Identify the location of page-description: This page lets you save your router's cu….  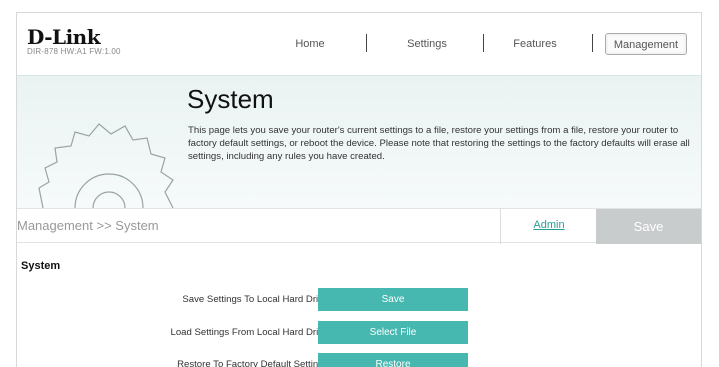
(439, 143).